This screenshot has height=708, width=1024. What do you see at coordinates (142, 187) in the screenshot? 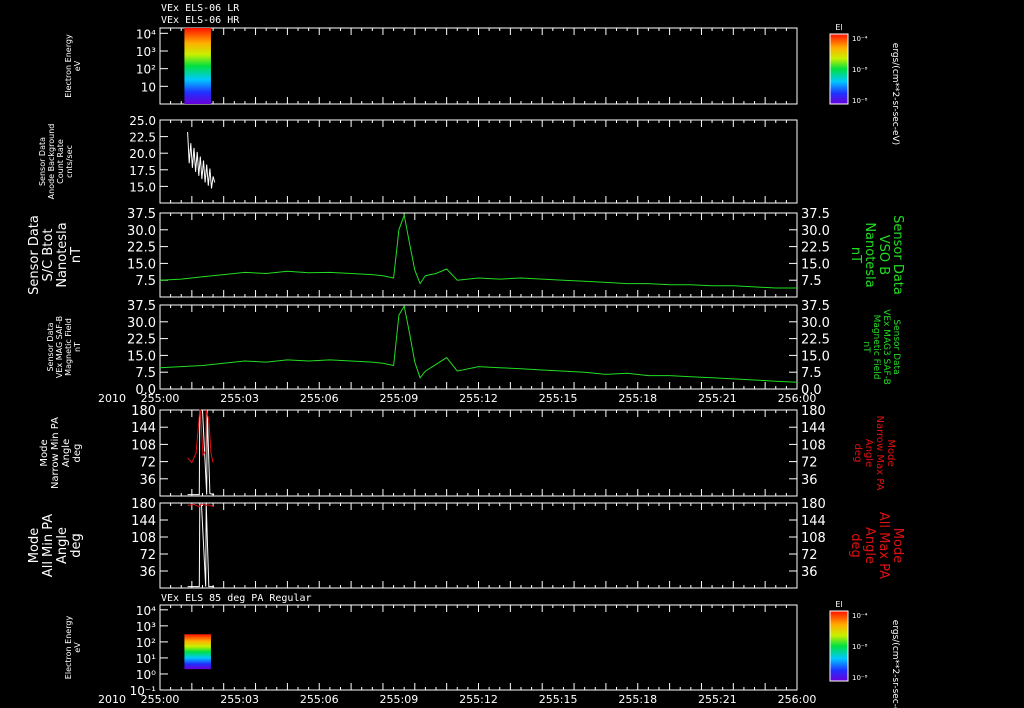
I see `anode_background-ytick-label-0: 15.0` at bounding box center [142, 187].